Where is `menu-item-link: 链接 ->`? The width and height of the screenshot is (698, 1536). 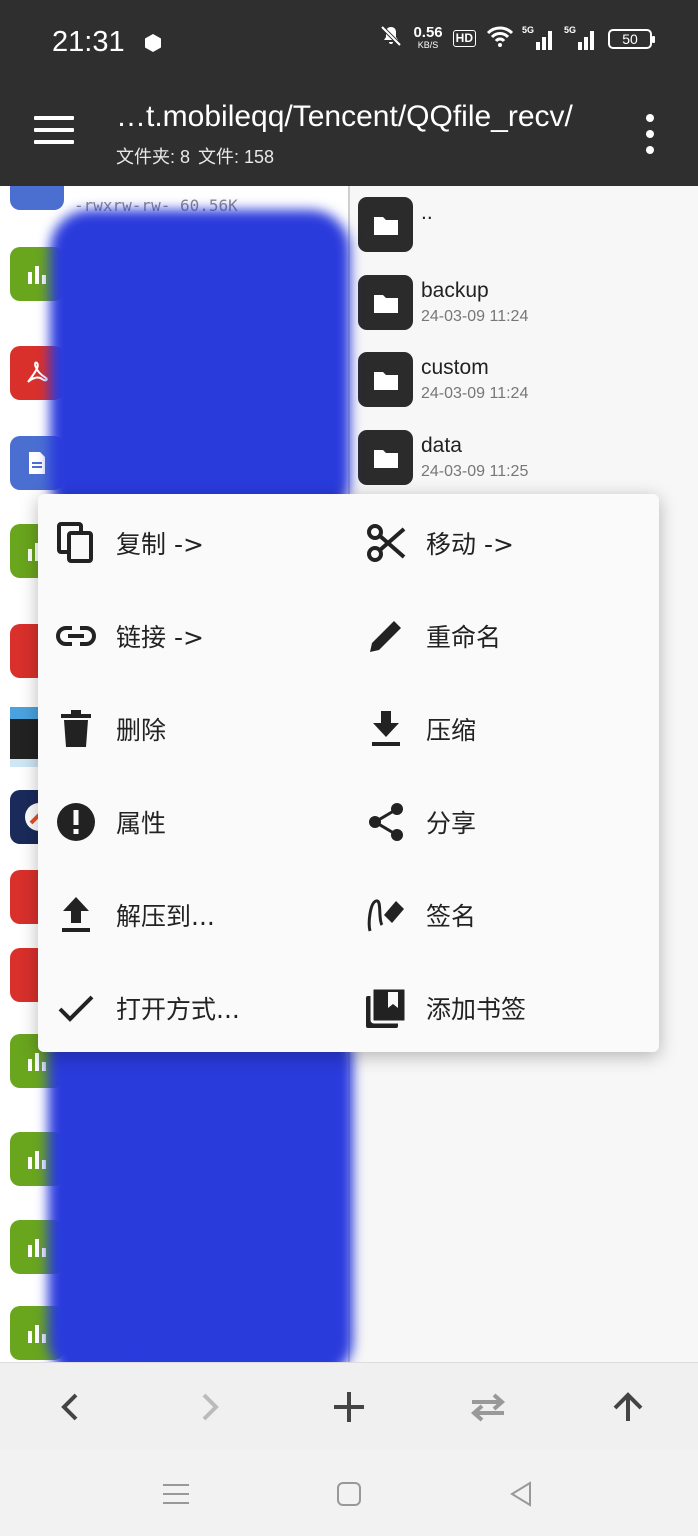
menu-item-link: 链接 -> is located at coordinates (188, 635).